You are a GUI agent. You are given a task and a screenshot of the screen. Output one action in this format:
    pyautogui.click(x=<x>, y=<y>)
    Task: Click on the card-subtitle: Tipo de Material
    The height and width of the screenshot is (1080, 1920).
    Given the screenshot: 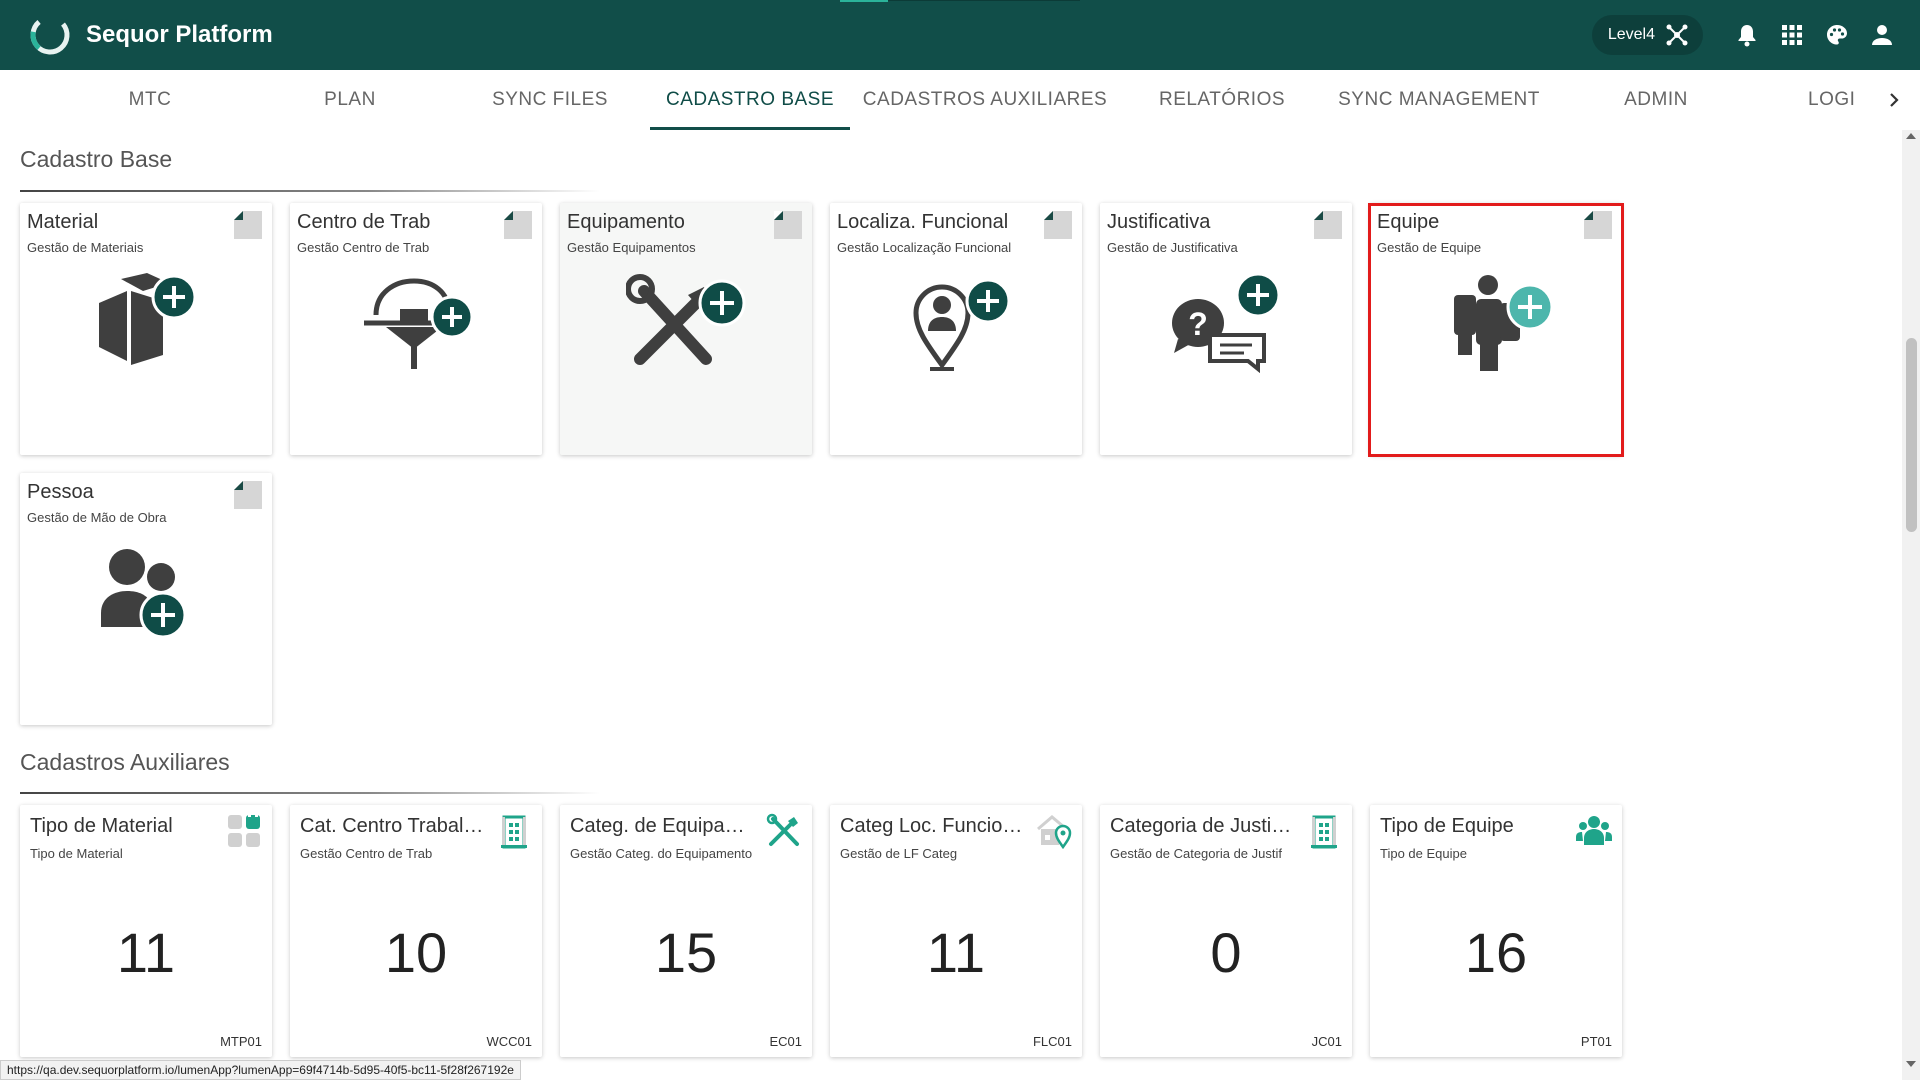 What is the action you would take?
    pyautogui.click(x=76, y=853)
    